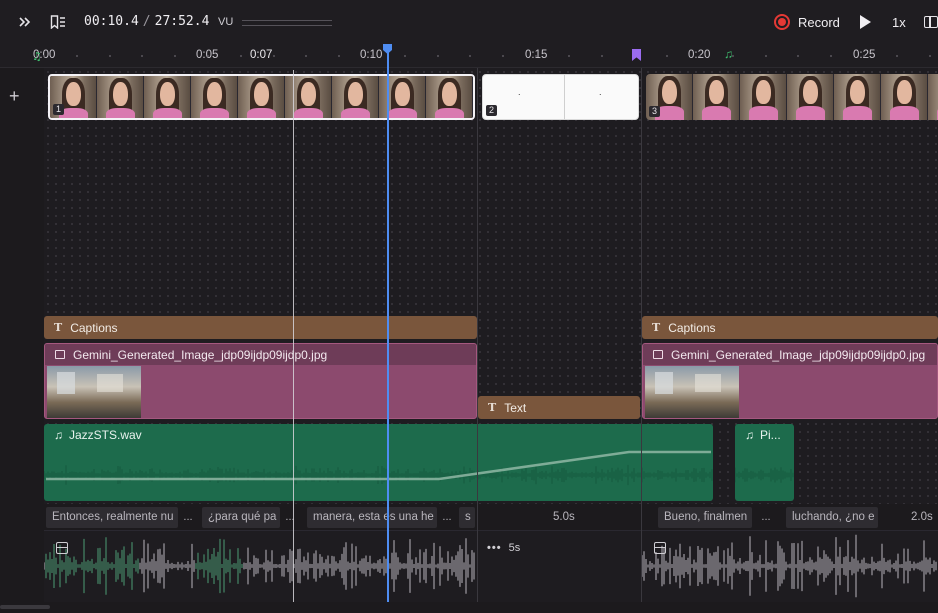 The image size is (938, 613). I want to click on captions-clip-1: T Captions, so click(260, 327).